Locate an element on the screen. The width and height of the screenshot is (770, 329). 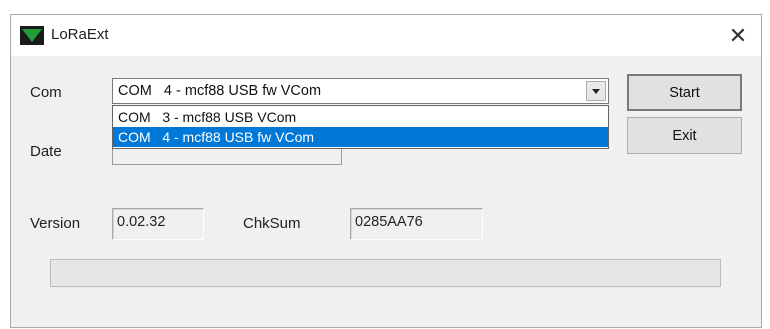
chevron-down-icon is located at coordinates (596, 91).